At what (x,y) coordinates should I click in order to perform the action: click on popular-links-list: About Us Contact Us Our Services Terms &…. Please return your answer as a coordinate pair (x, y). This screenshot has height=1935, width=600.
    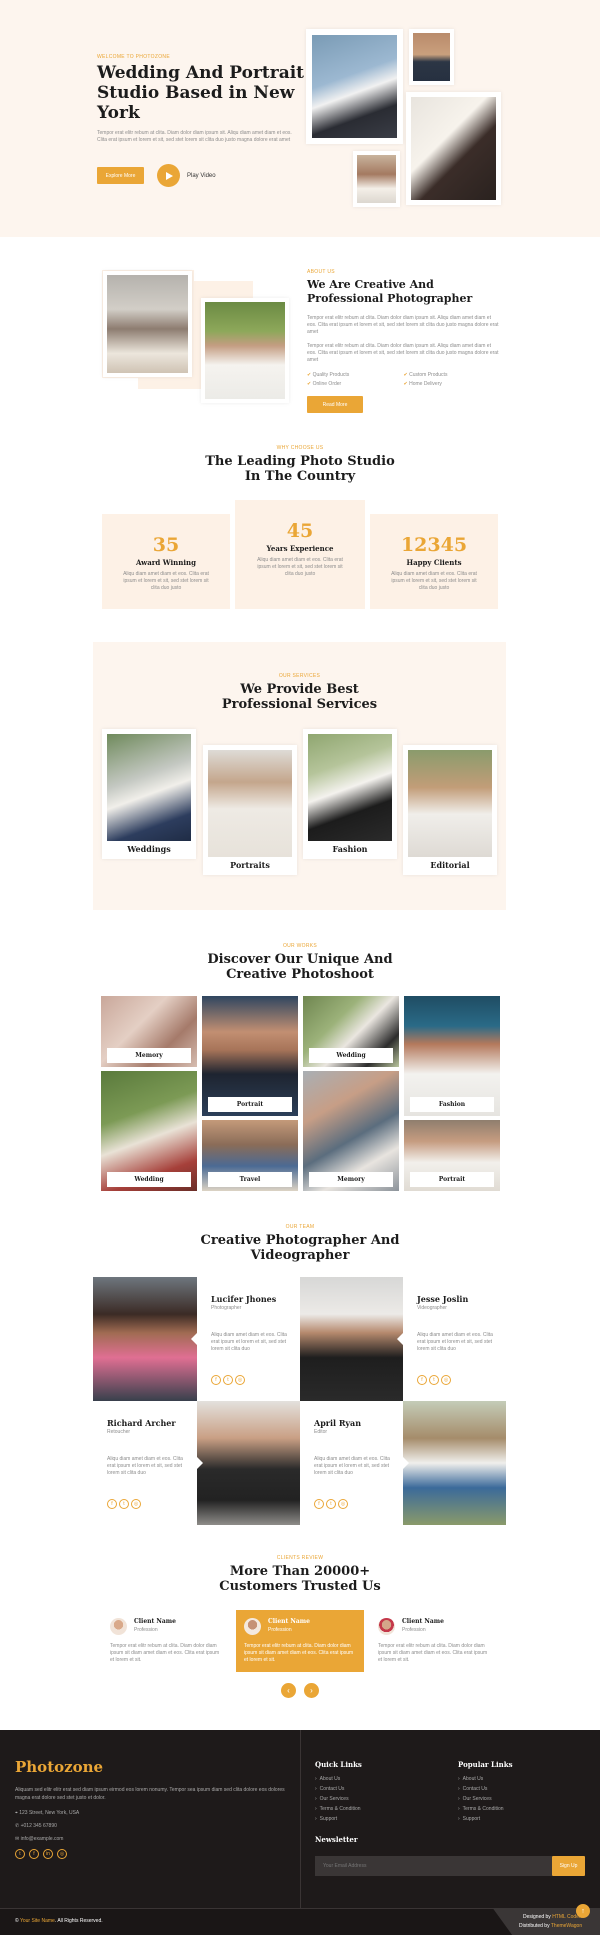
    Looking at the image, I should click on (481, 1799).